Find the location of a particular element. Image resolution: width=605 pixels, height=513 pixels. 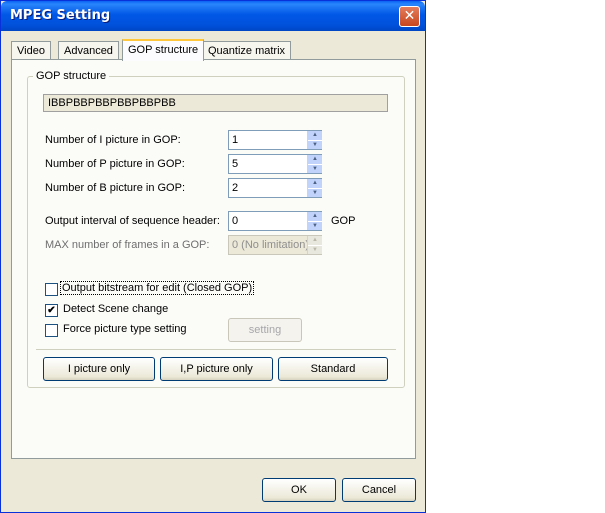

ip-picture-only-button: I,P picture only is located at coordinates (216, 369).